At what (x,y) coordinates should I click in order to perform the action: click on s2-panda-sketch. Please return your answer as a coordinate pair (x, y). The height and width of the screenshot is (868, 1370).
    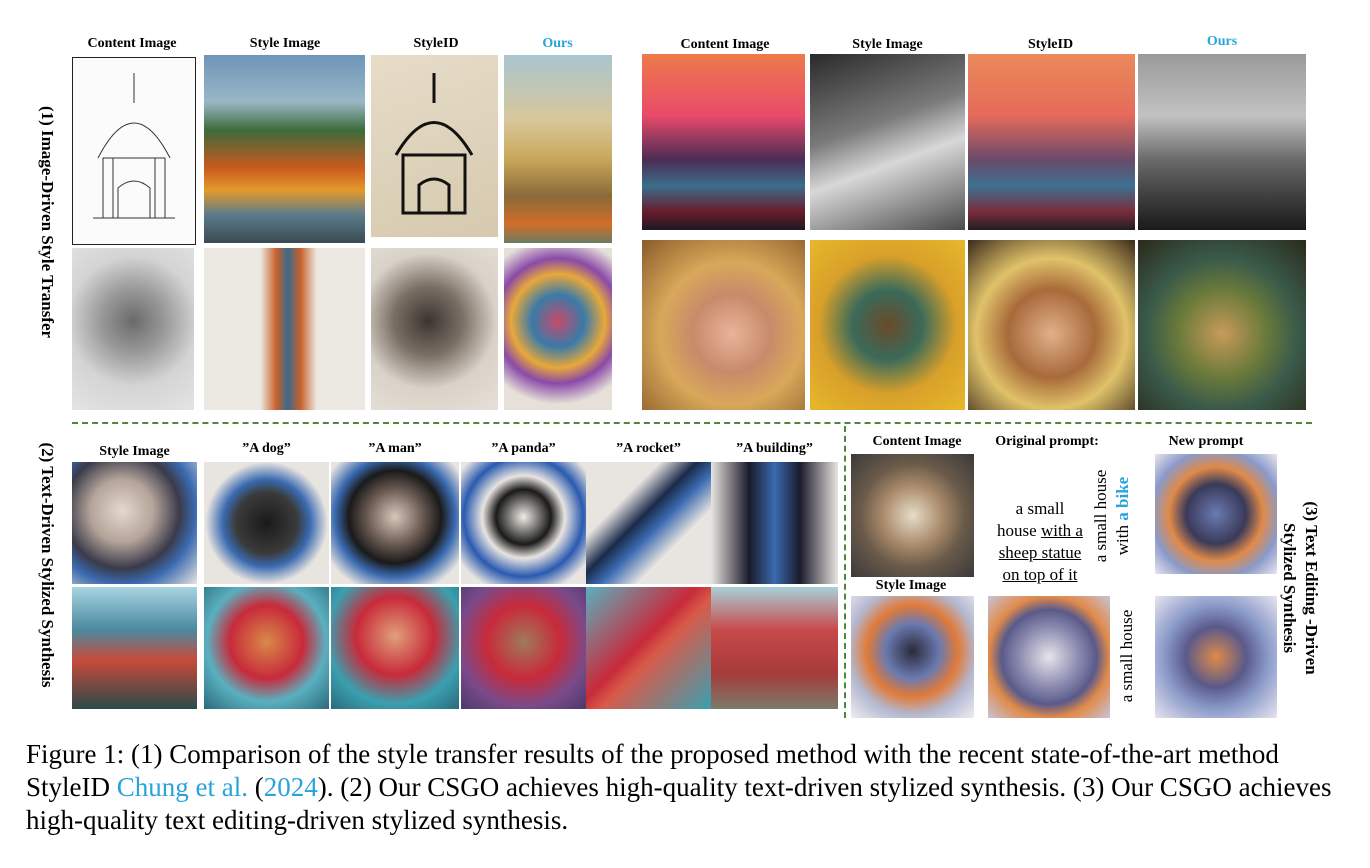
    Looking at the image, I should click on (523, 523).